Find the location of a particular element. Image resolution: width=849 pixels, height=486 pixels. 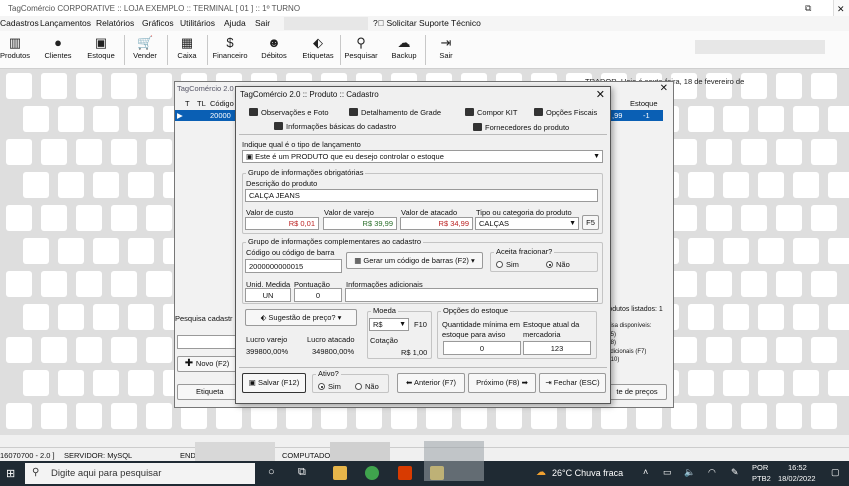

office-icon is located at coordinates (405, 473).